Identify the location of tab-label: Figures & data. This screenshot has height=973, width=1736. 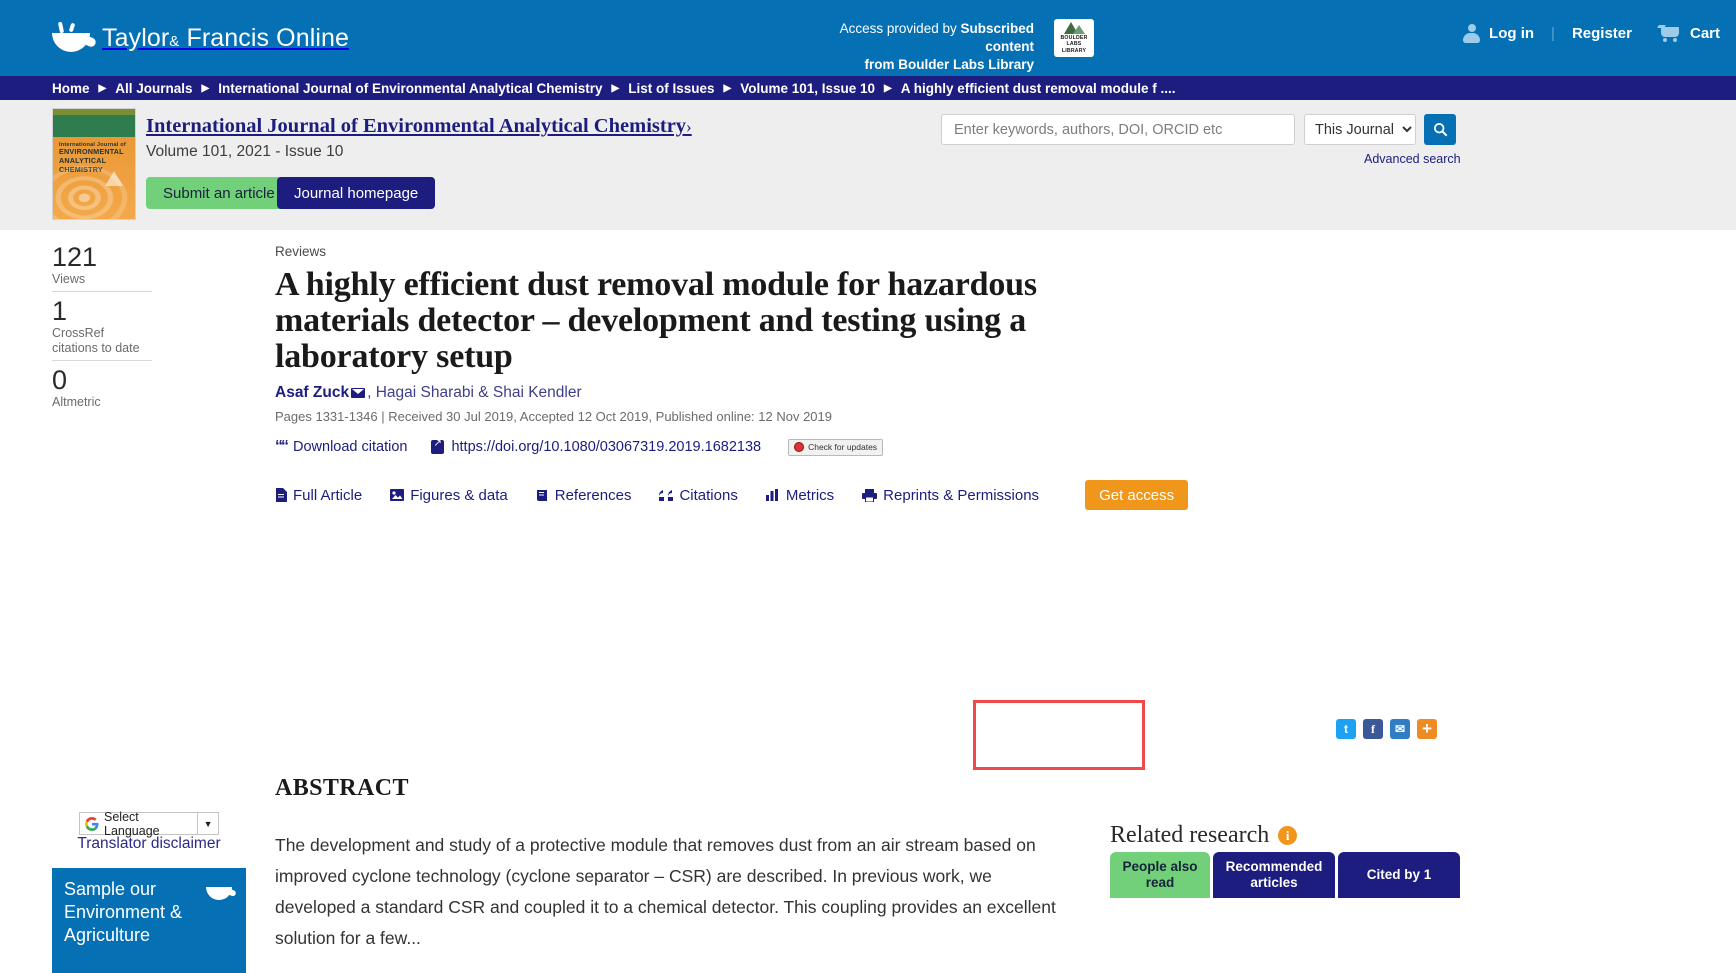
(459, 495).